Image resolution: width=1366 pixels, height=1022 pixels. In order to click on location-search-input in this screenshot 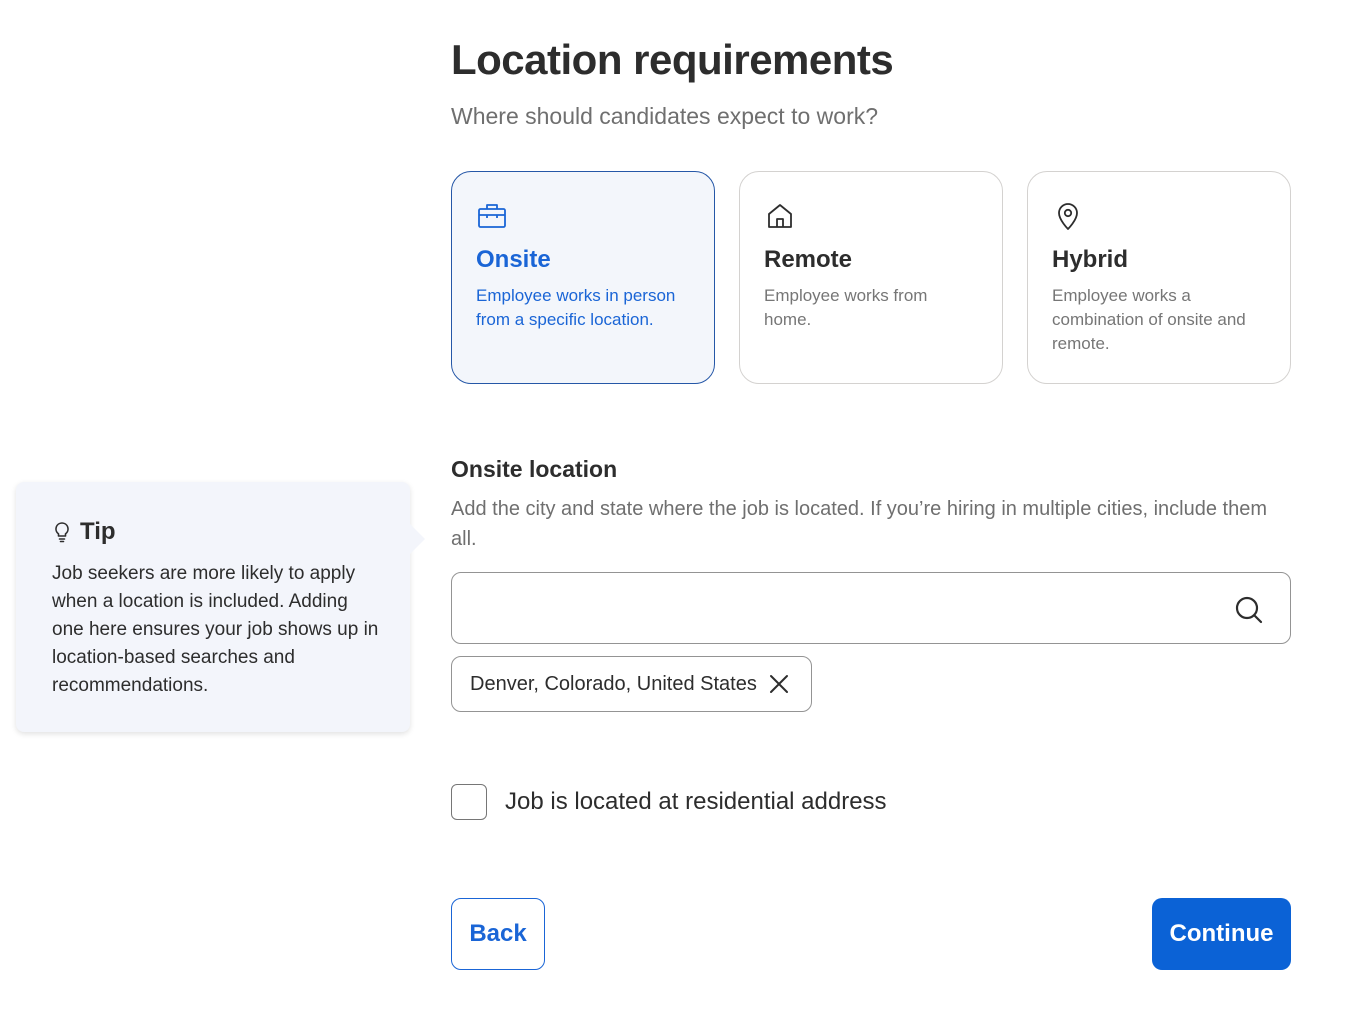, I will do `click(850, 609)`.